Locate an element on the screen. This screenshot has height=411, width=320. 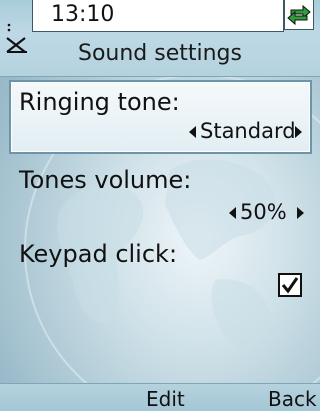
page-title: Sound settings is located at coordinates (159, 53).